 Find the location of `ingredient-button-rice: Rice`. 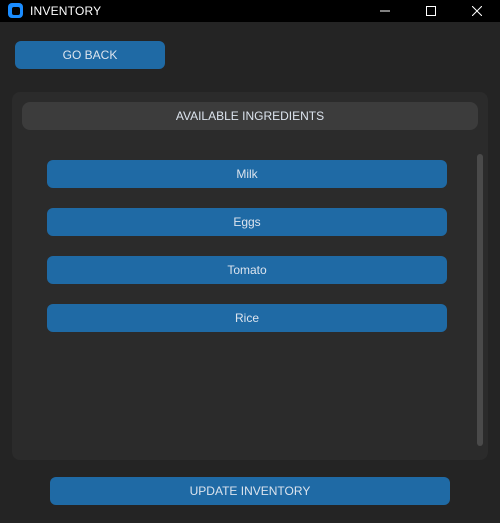

ingredient-button-rice: Rice is located at coordinates (247, 318).